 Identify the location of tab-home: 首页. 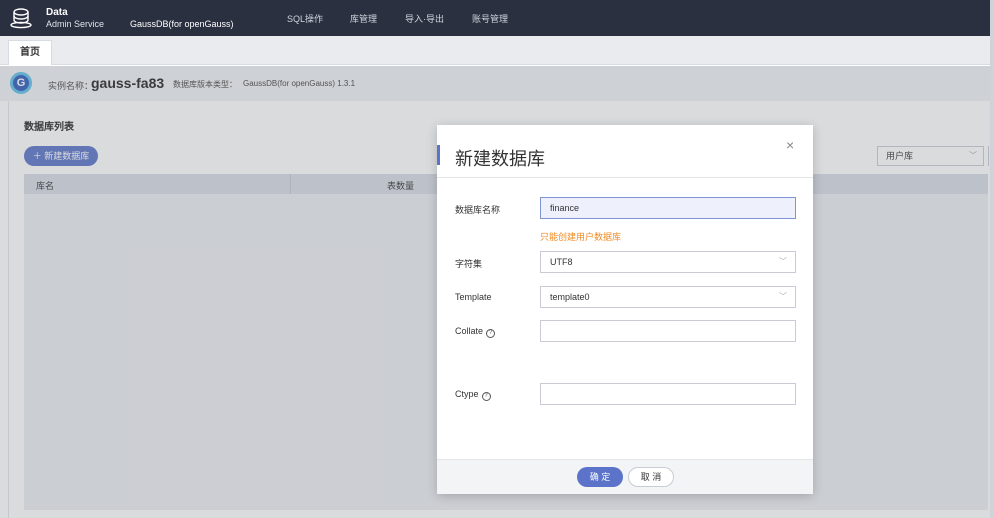
(30, 52).